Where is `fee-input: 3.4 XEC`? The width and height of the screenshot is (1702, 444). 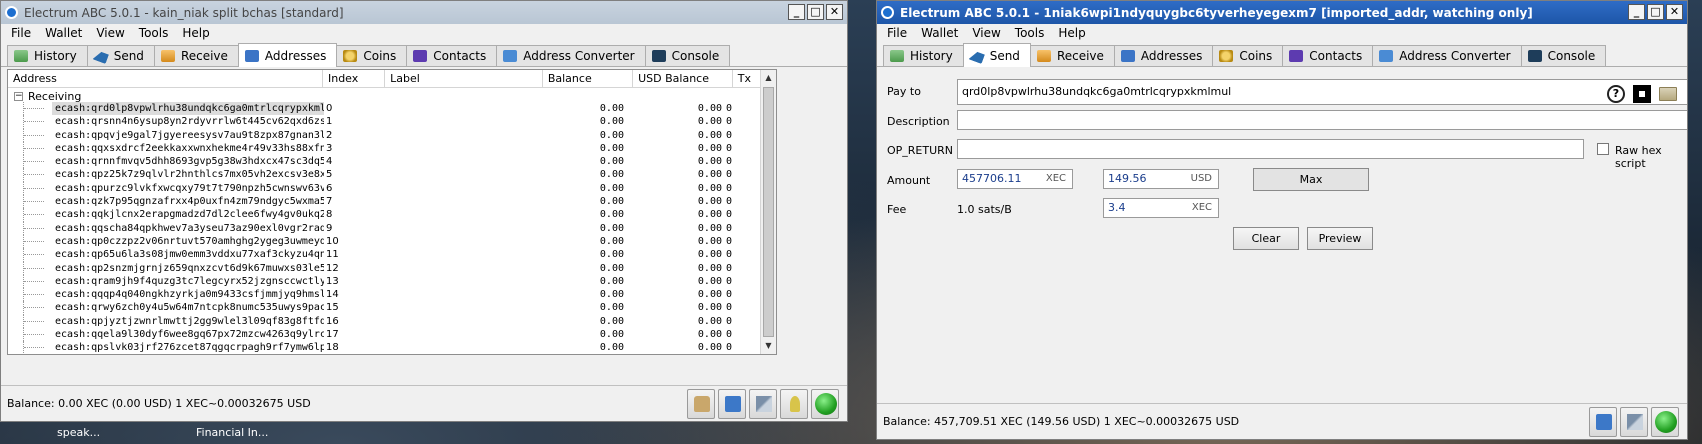
fee-input: 3.4 XEC is located at coordinates (1161, 208).